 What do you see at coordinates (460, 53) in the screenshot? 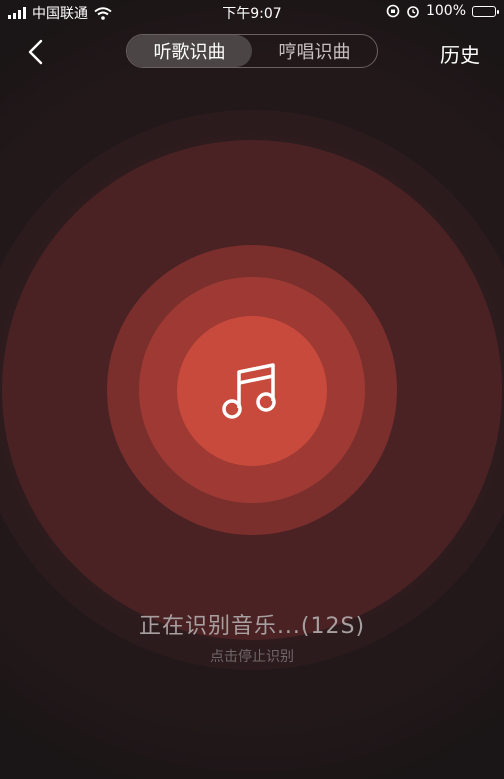
I see `history-button: 历史` at bounding box center [460, 53].